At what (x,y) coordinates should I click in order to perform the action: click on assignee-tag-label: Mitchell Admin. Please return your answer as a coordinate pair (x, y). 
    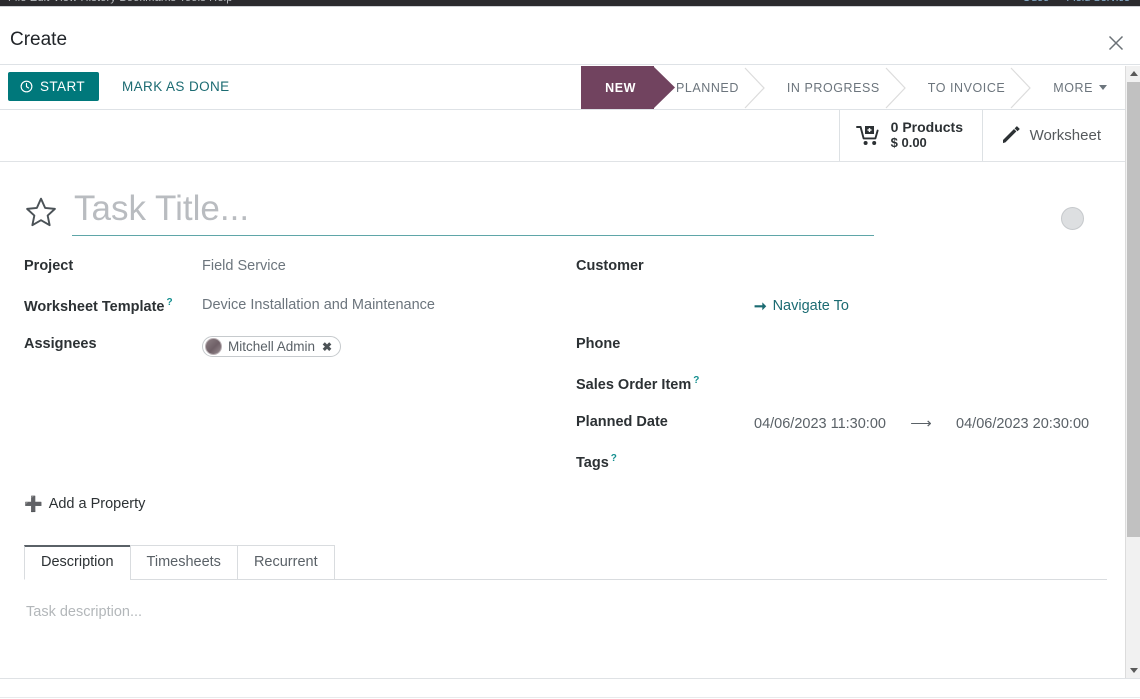
    Looking at the image, I should click on (272, 346).